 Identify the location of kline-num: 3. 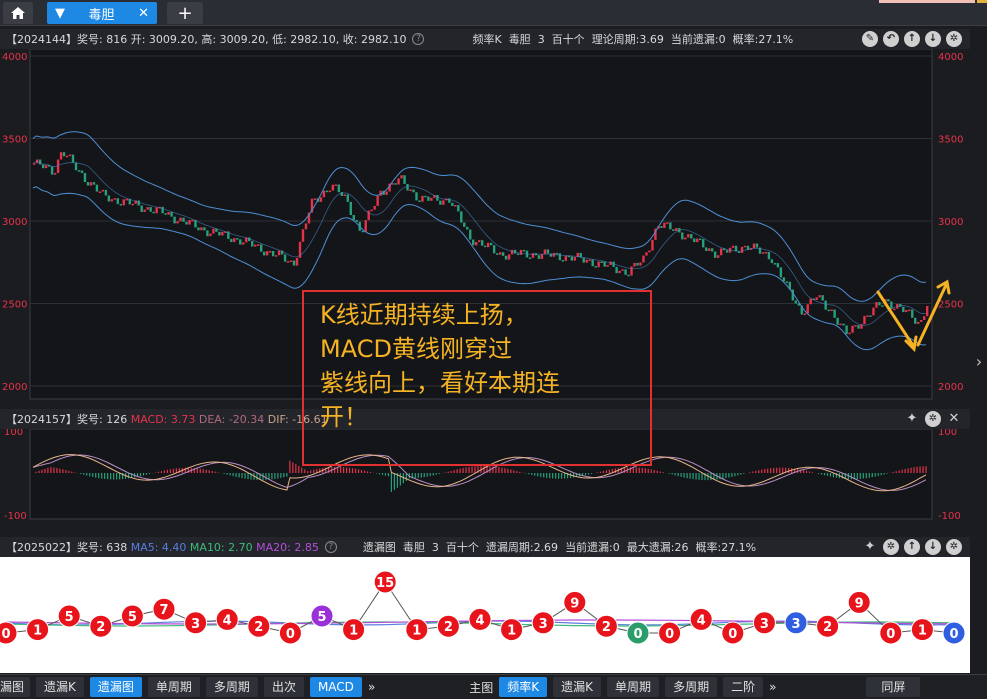
(541, 39).